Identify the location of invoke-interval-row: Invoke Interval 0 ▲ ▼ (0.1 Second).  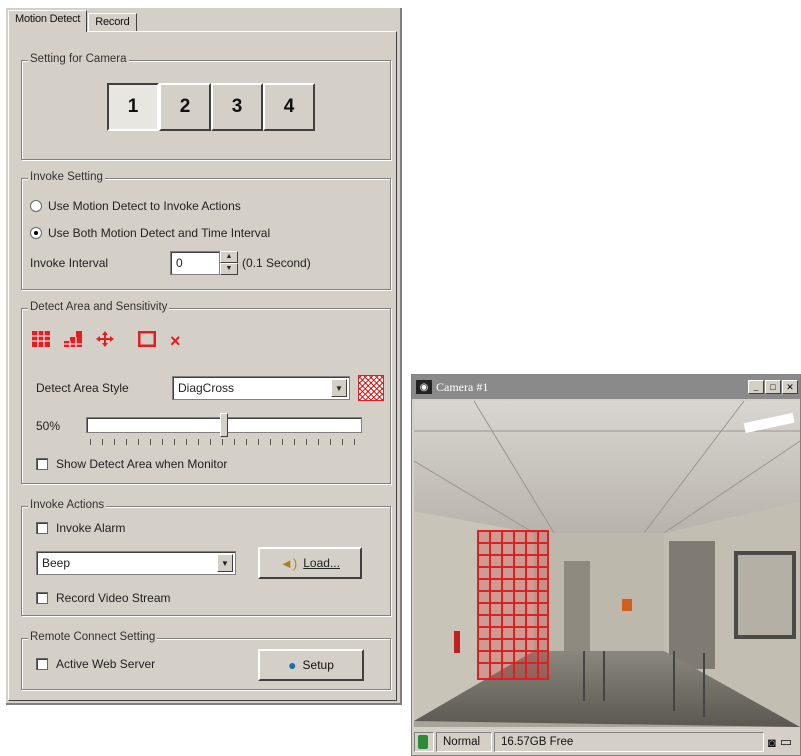
(170, 263).